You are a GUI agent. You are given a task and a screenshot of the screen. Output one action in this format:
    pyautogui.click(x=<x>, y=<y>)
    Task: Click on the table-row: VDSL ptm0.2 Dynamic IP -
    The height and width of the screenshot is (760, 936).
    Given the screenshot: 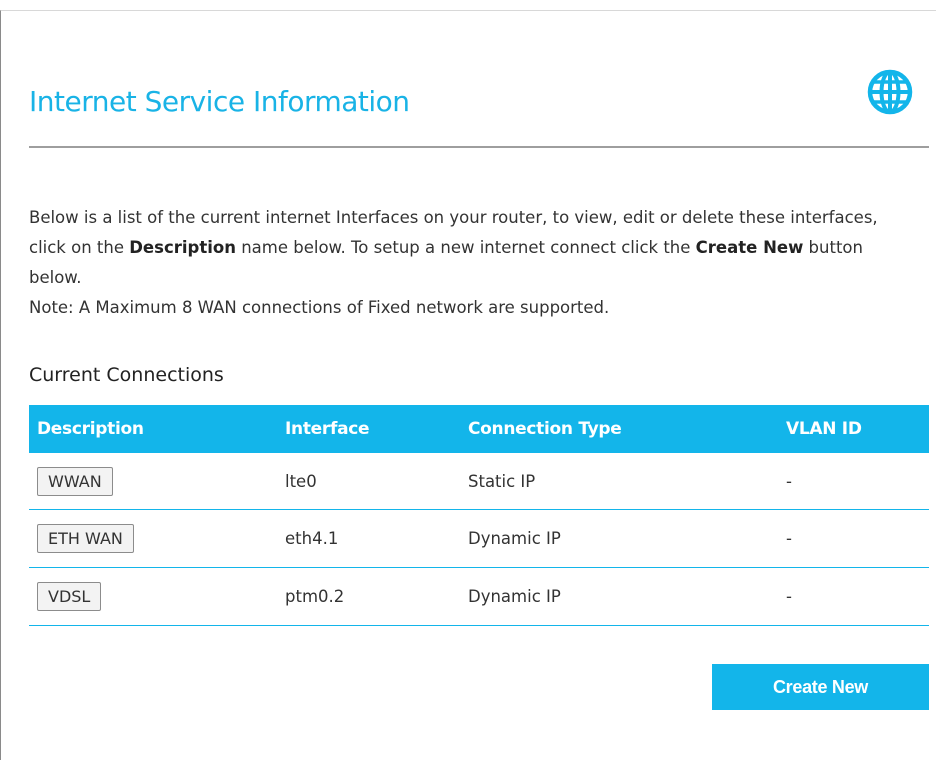 What is the action you would take?
    pyautogui.click(x=479, y=596)
    